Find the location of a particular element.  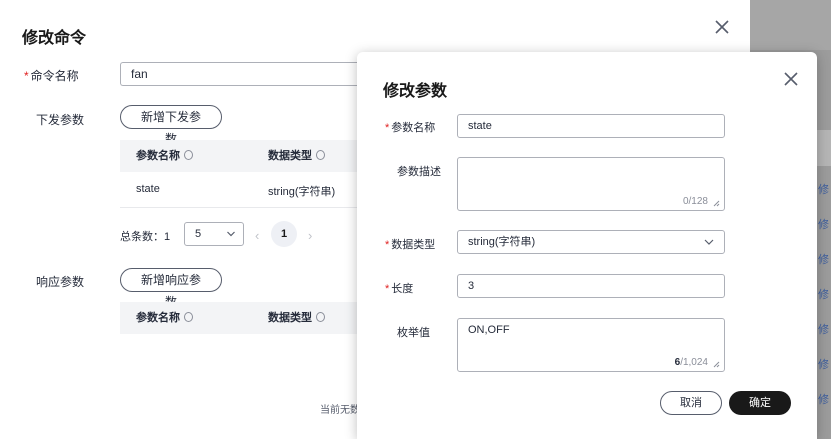

cell-data-type: string(字符串) is located at coordinates (302, 192).